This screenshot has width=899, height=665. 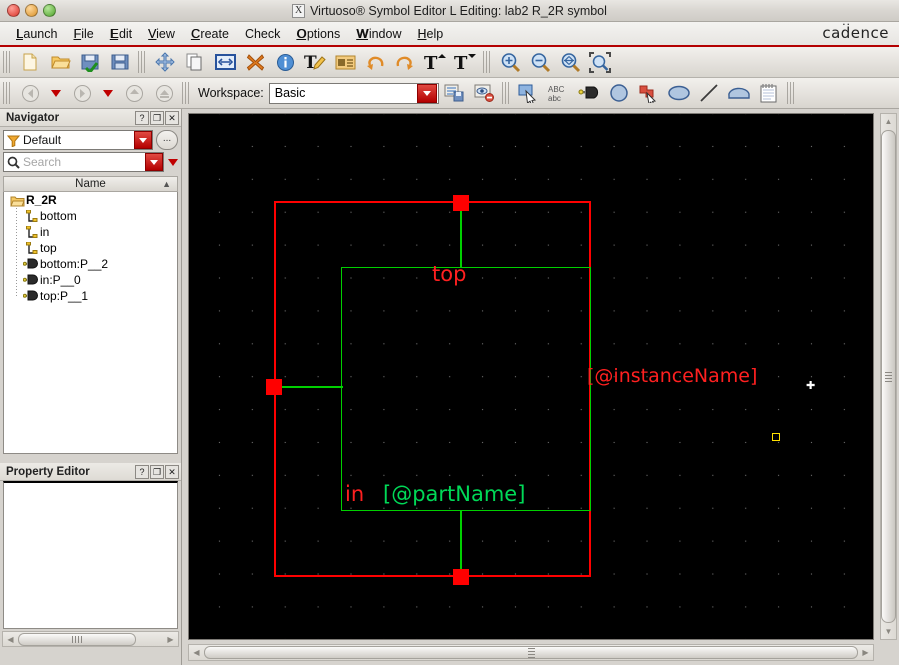 What do you see at coordinates (90, 280) in the screenshot?
I see `tree-item-in-p0: in:P__0` at bounding box center [90, 280].